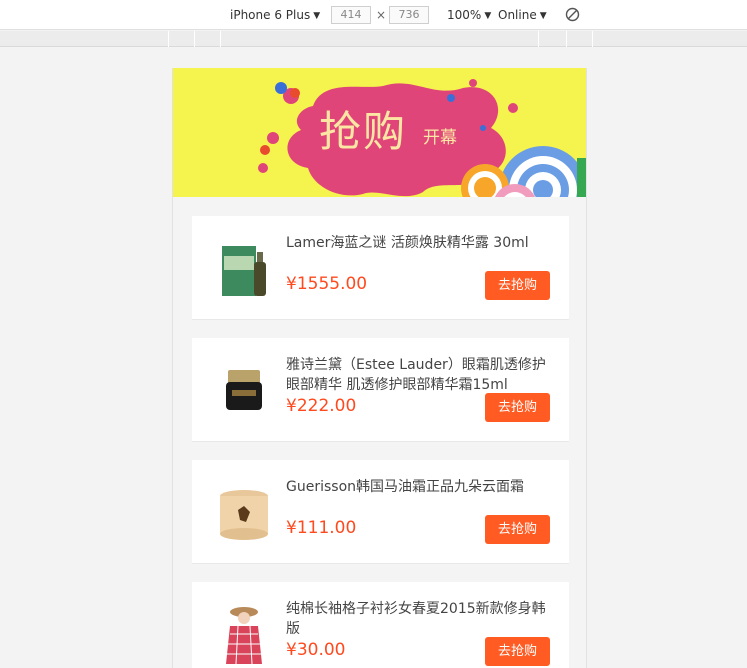 This screenshot has height=668, width=747. Describe the element at coordinates (244, 271) in the screenshot. I see `product-image-serum` at that location.